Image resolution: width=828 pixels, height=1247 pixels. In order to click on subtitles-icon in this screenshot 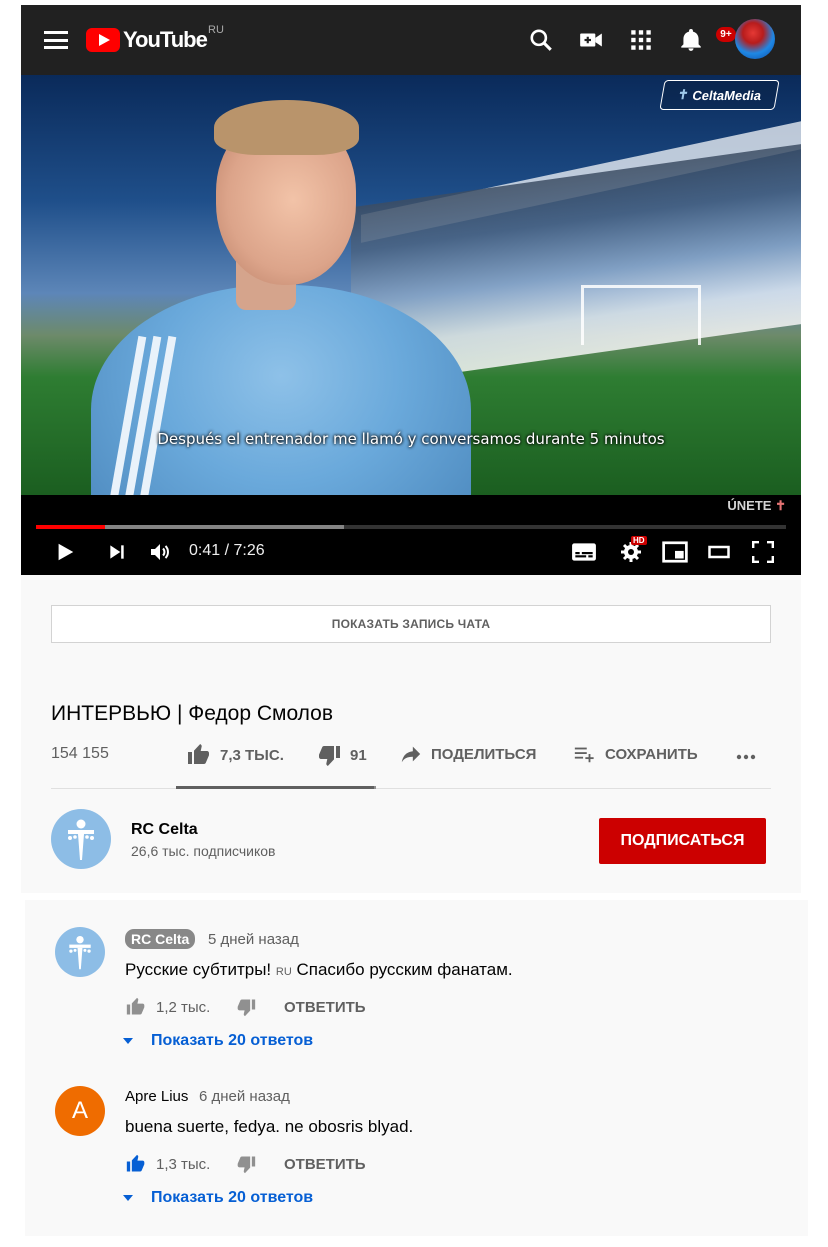, I will do `click(584, 552)`.